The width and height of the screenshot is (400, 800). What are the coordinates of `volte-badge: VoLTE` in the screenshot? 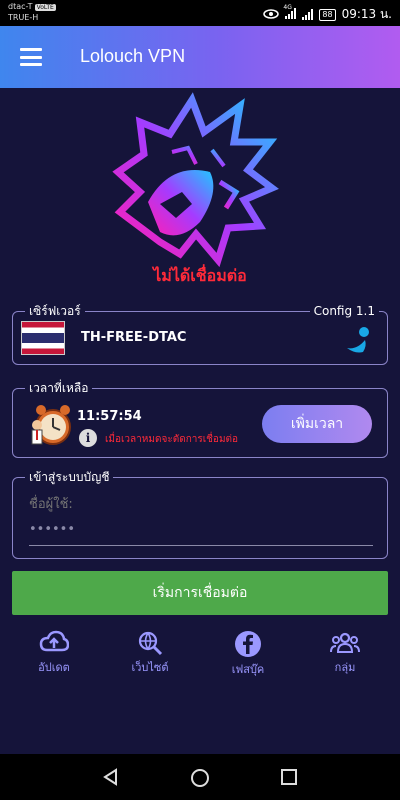 It's located at (45, 7).